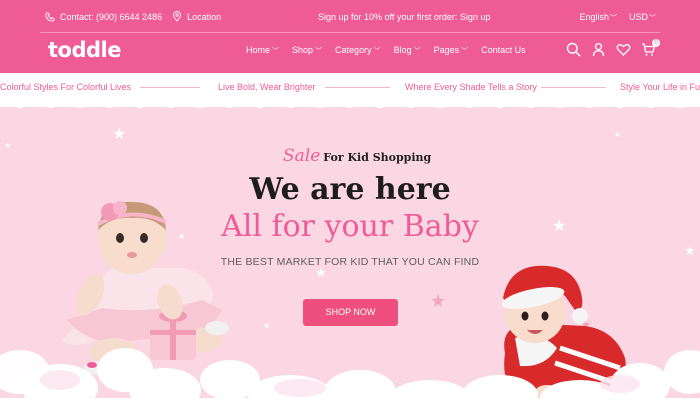 The image size is (700, 414). I want to click on nav-item-home: Home ﹀, so click(262, 50).